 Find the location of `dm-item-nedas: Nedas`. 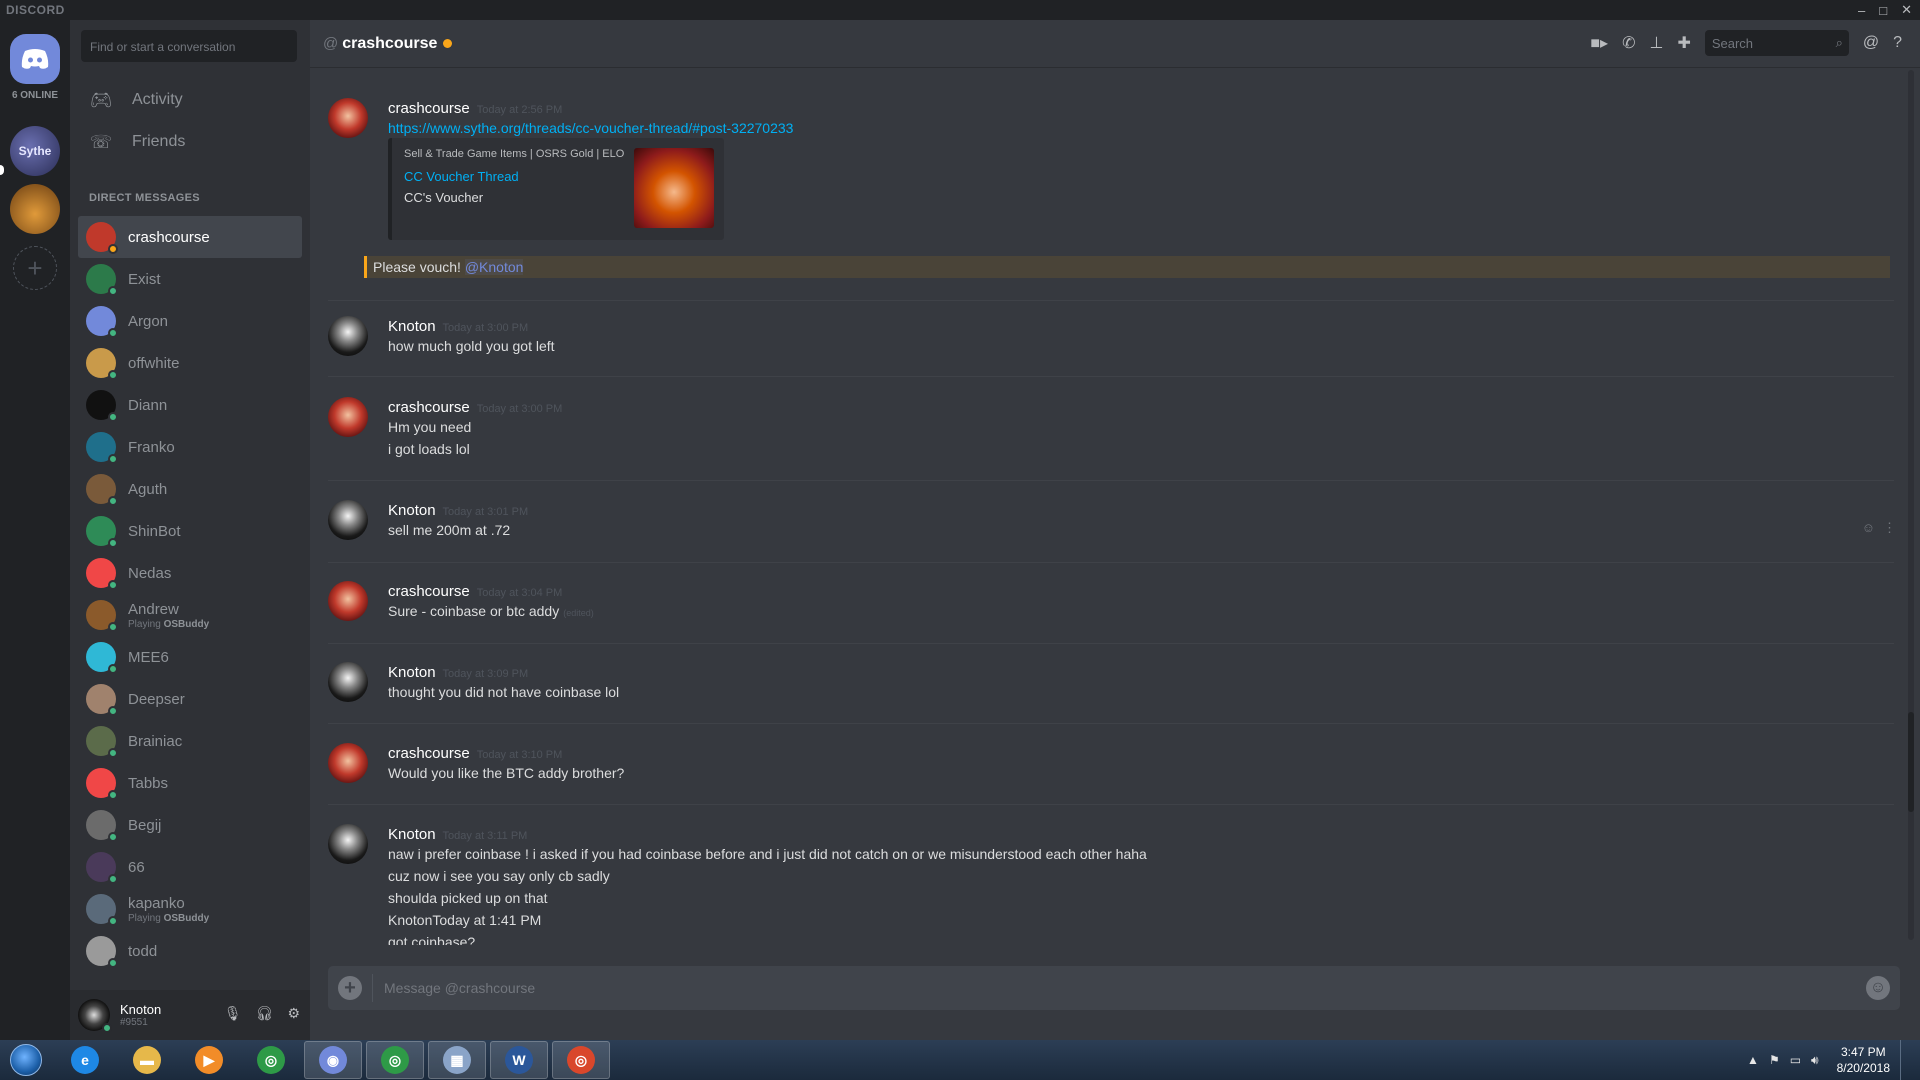

dm-item-nedas: Nedas is located at coordinates (190, 573).